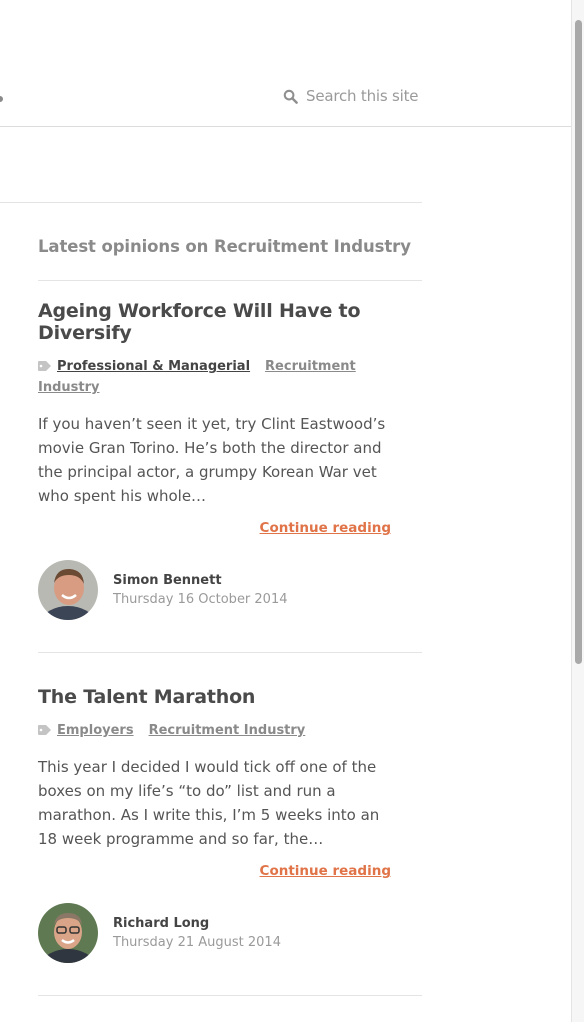 This screenshot has height=1022, width=584. Describe the element at coordinates (200, 599) in the screenshot. I see `publish-date: Thursday 16 October 2014` at that location.